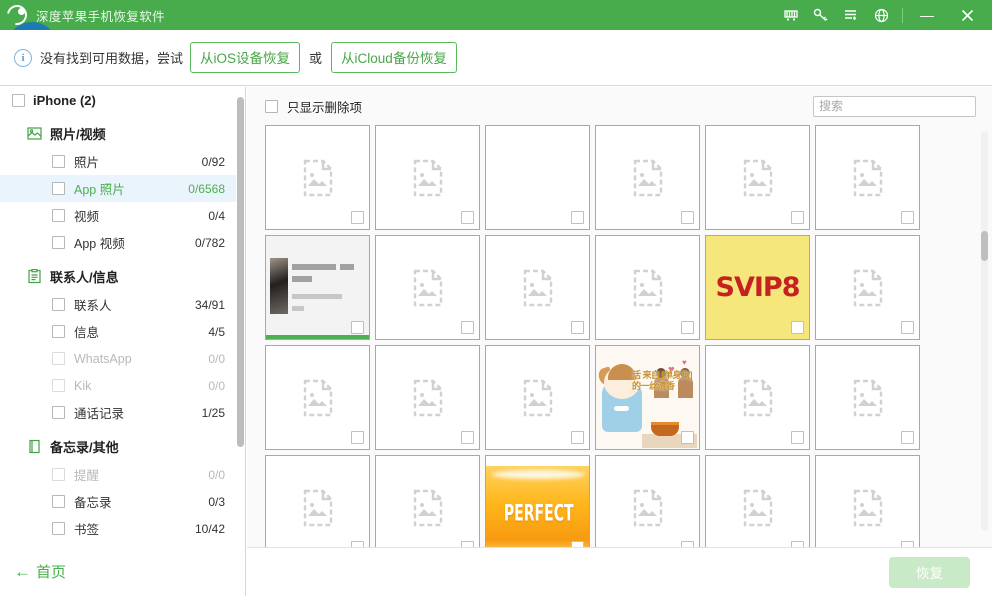 The width and height of the screenshot is (992, 596). Describe the element at coordinates (240, 272) in the screenshot. I see `sidebar-scrollbar-thumb` at that location.